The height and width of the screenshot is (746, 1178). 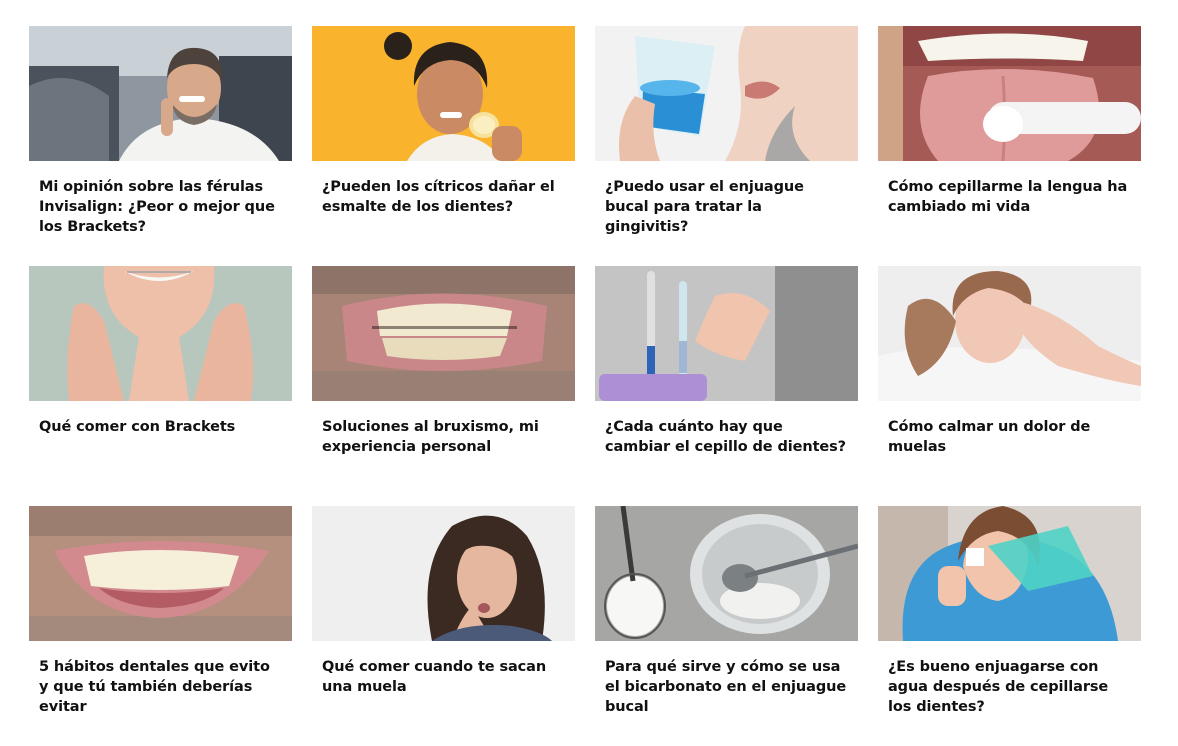 I want to click on woman-holding-jaw-photo, so click(x=443, y=573).